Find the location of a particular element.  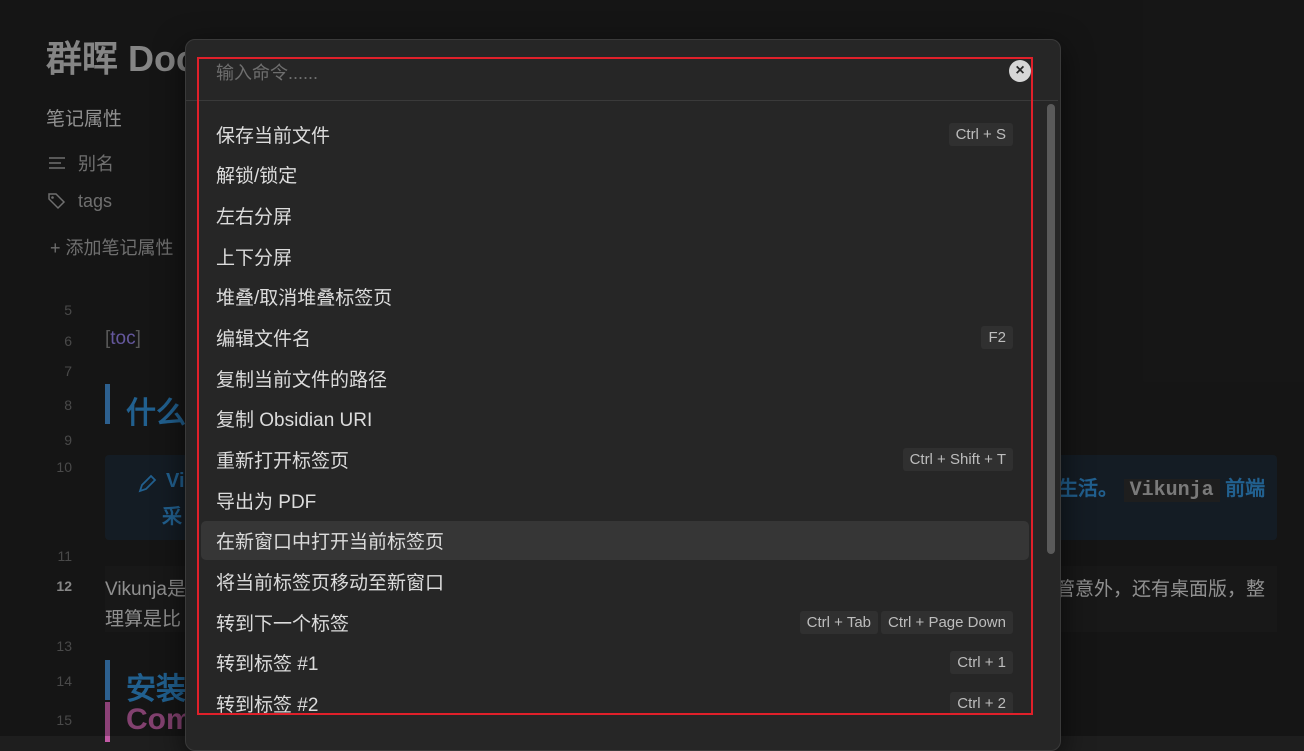

hotkey-badge: Ctrl + Shift + T is located at coordinates (957, 459).